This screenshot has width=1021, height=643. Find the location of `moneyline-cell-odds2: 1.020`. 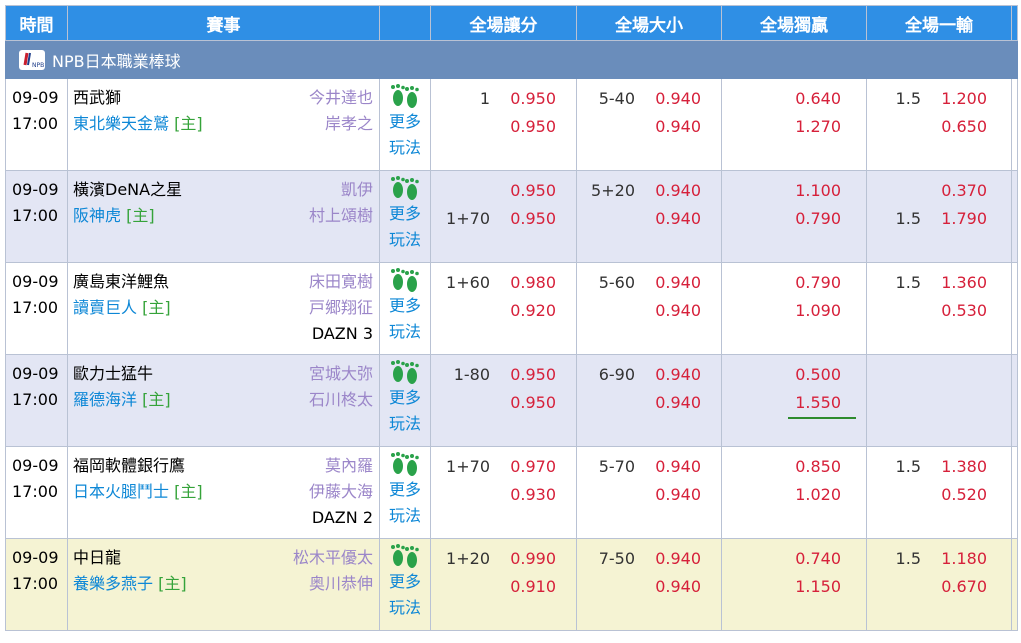

moneyline-cell-odds2: 1.020 is located at coordinates (818, 494).